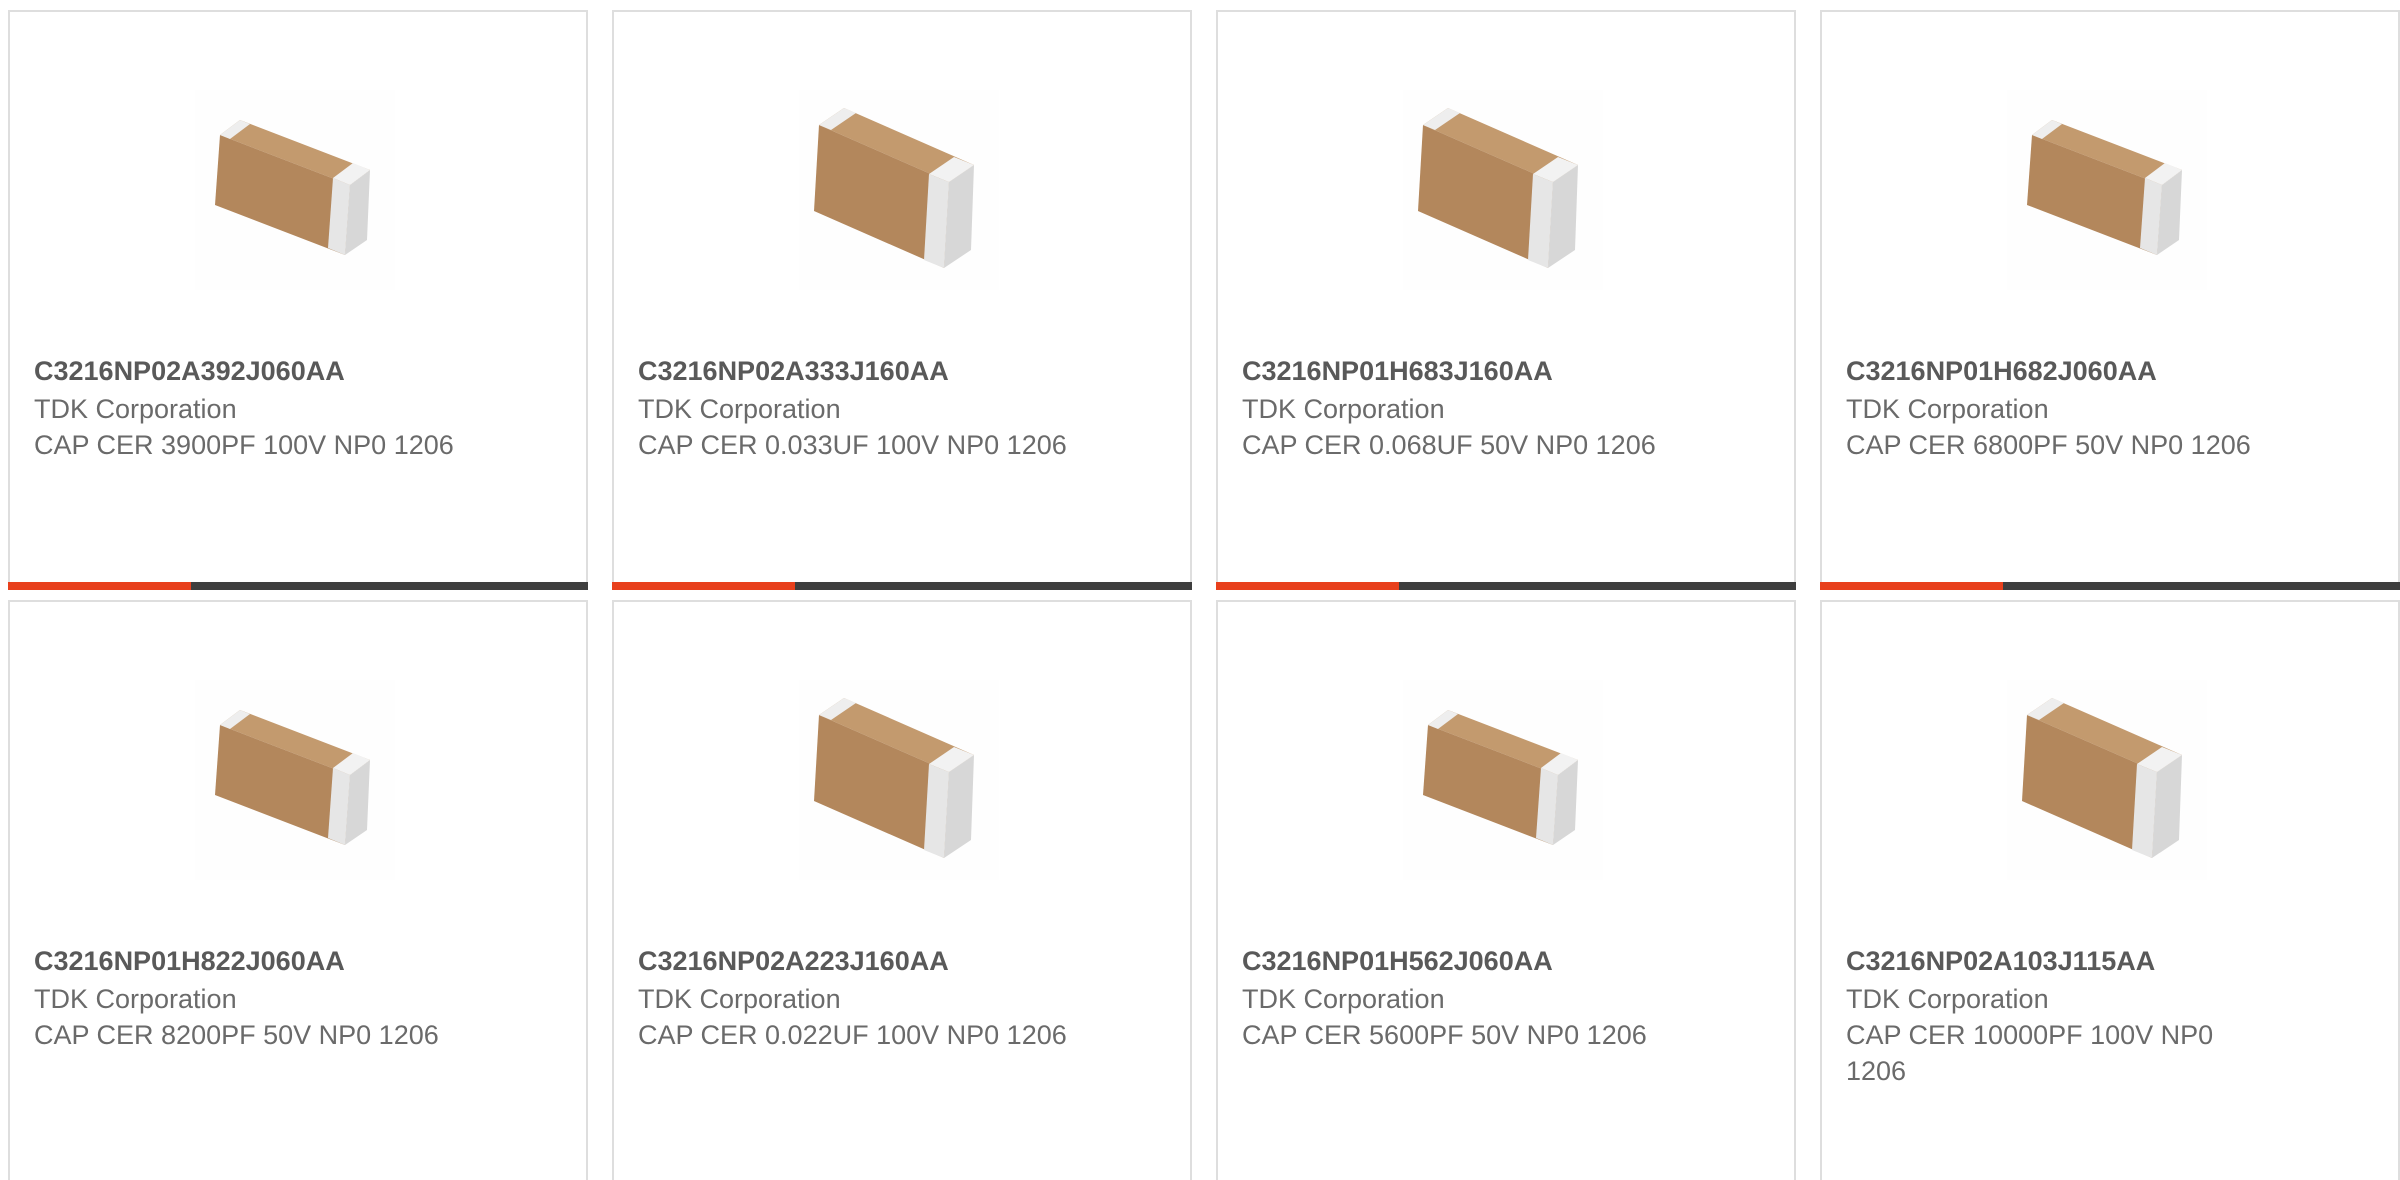  I want to click on part-number: C3216NP01H562J060AA, so click(1457, 961).